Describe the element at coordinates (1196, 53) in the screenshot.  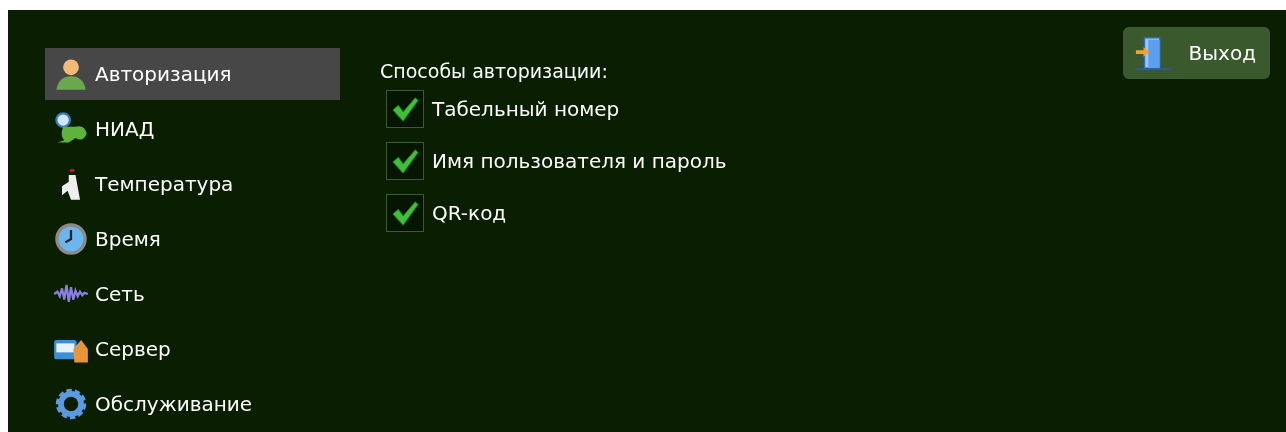
I see `exit-button: Выход` at that location.